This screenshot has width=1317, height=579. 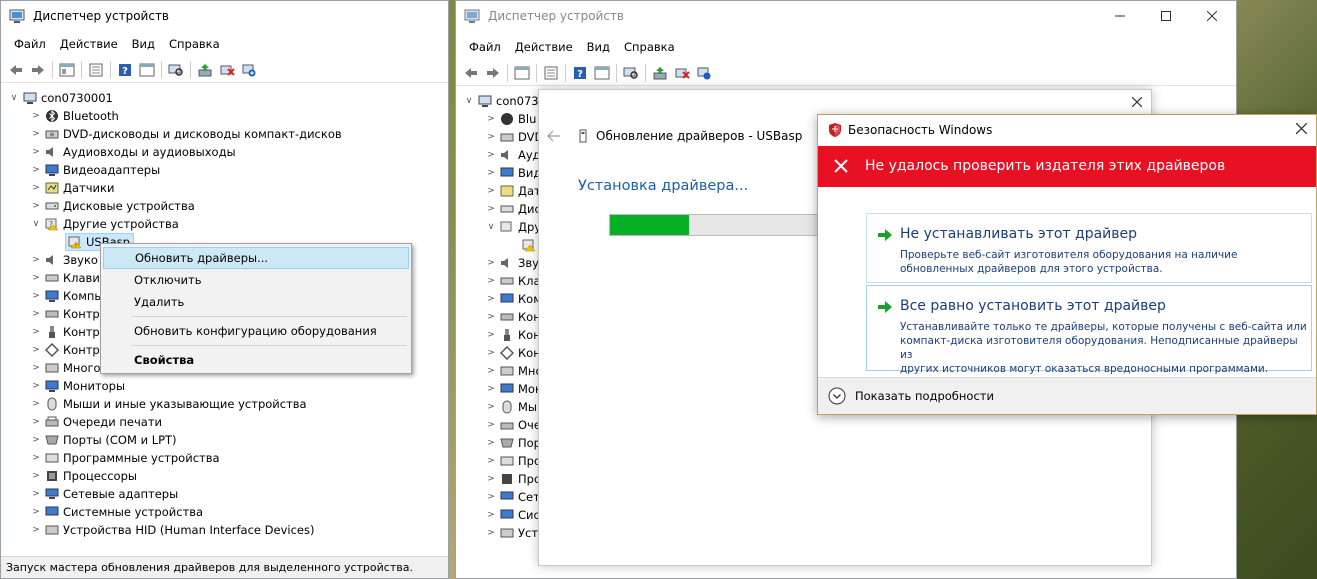 What do you see at coordinates (510, 119) in the screenshot?
I see `tree-item: > Blu` at bounding box center [510, 119].